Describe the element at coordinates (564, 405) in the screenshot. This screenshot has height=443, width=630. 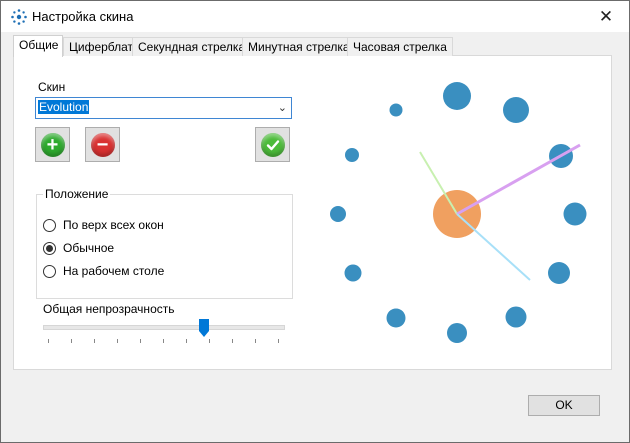
I see `ok-button: OK` at that location.